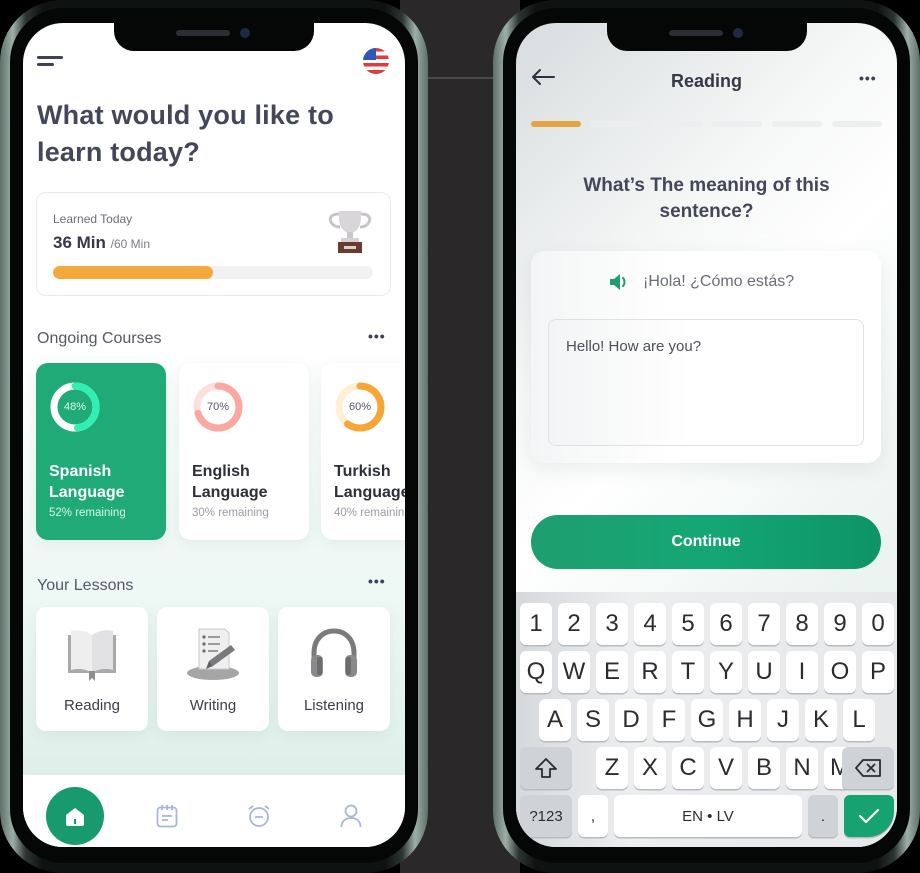 The width and height of the screenshot is (920, 873). I want to click on key-x: X, so click(650, 768).